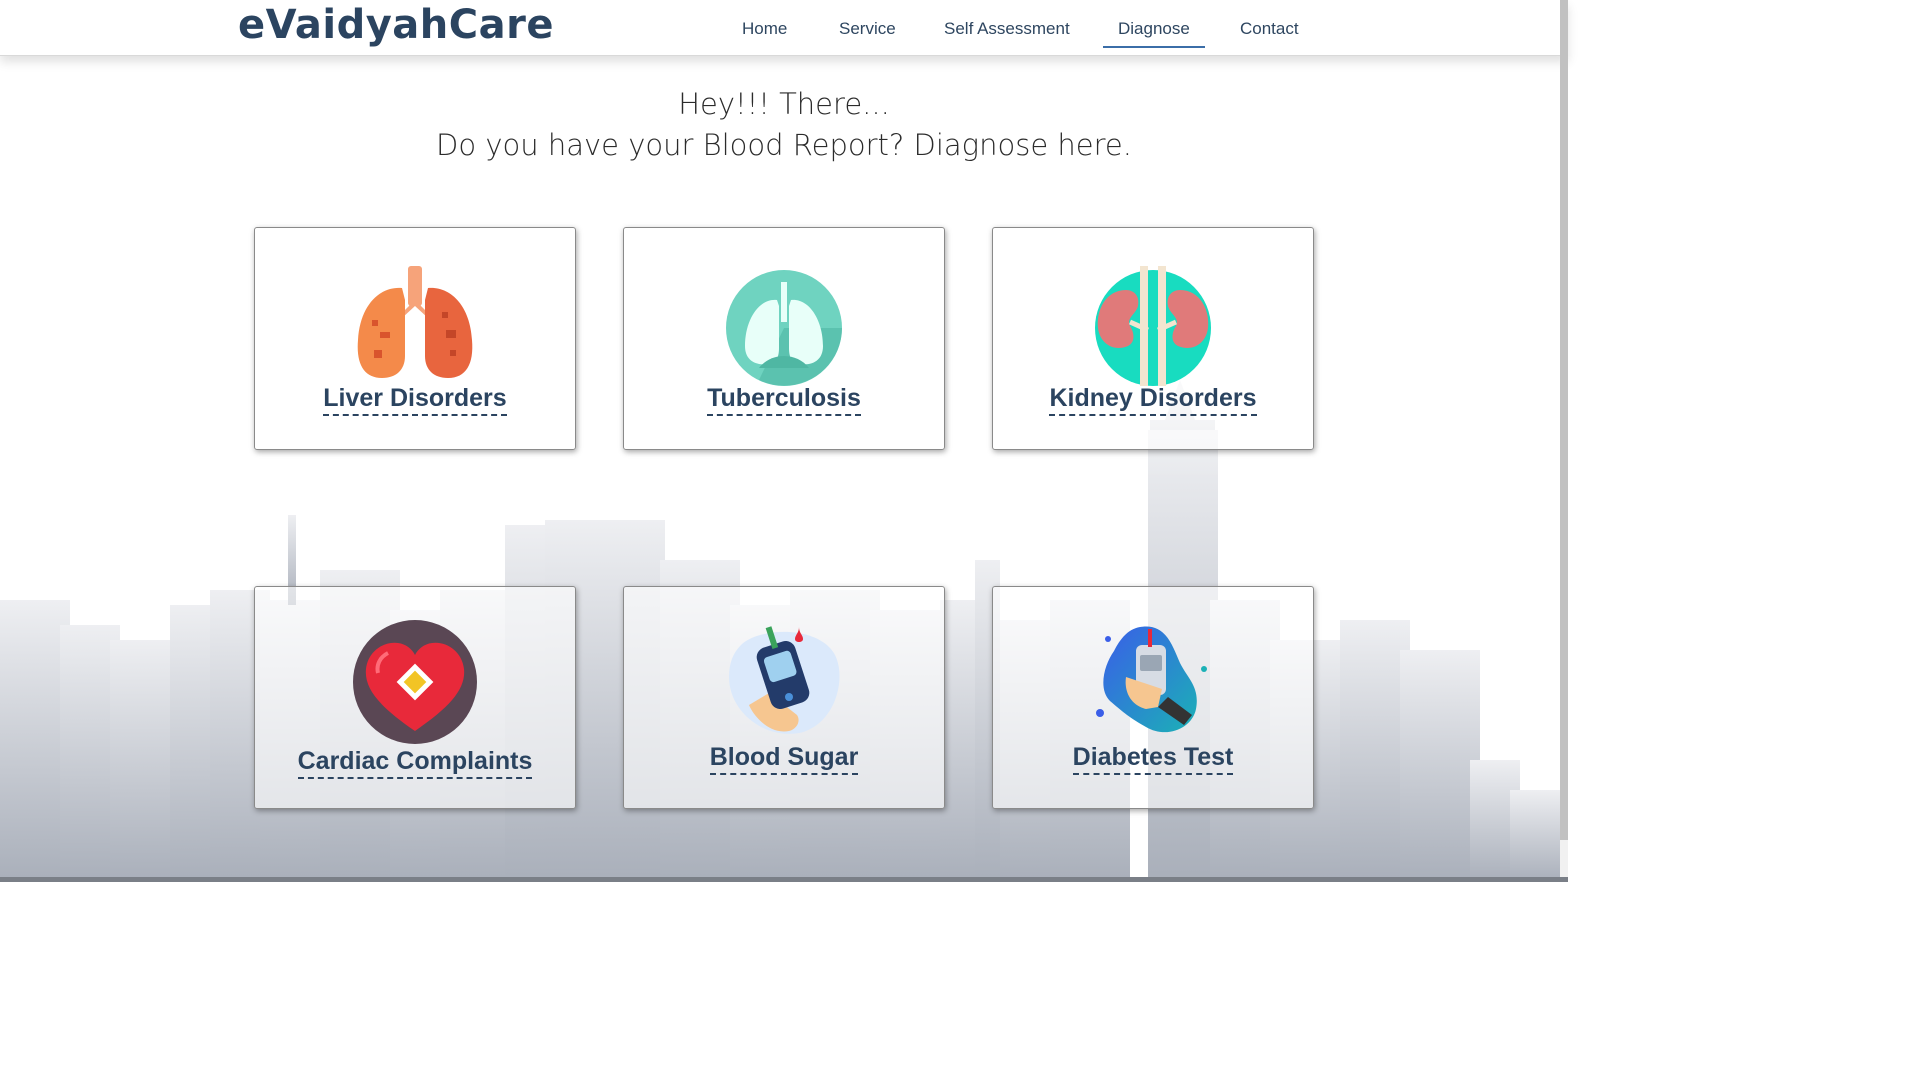 This screenshot has width=1920, height=1080. What do you see at coordinates (1564, 420) in the screenshot?
I see `scrollbar-thumb` at bounding box center [1564, 420].